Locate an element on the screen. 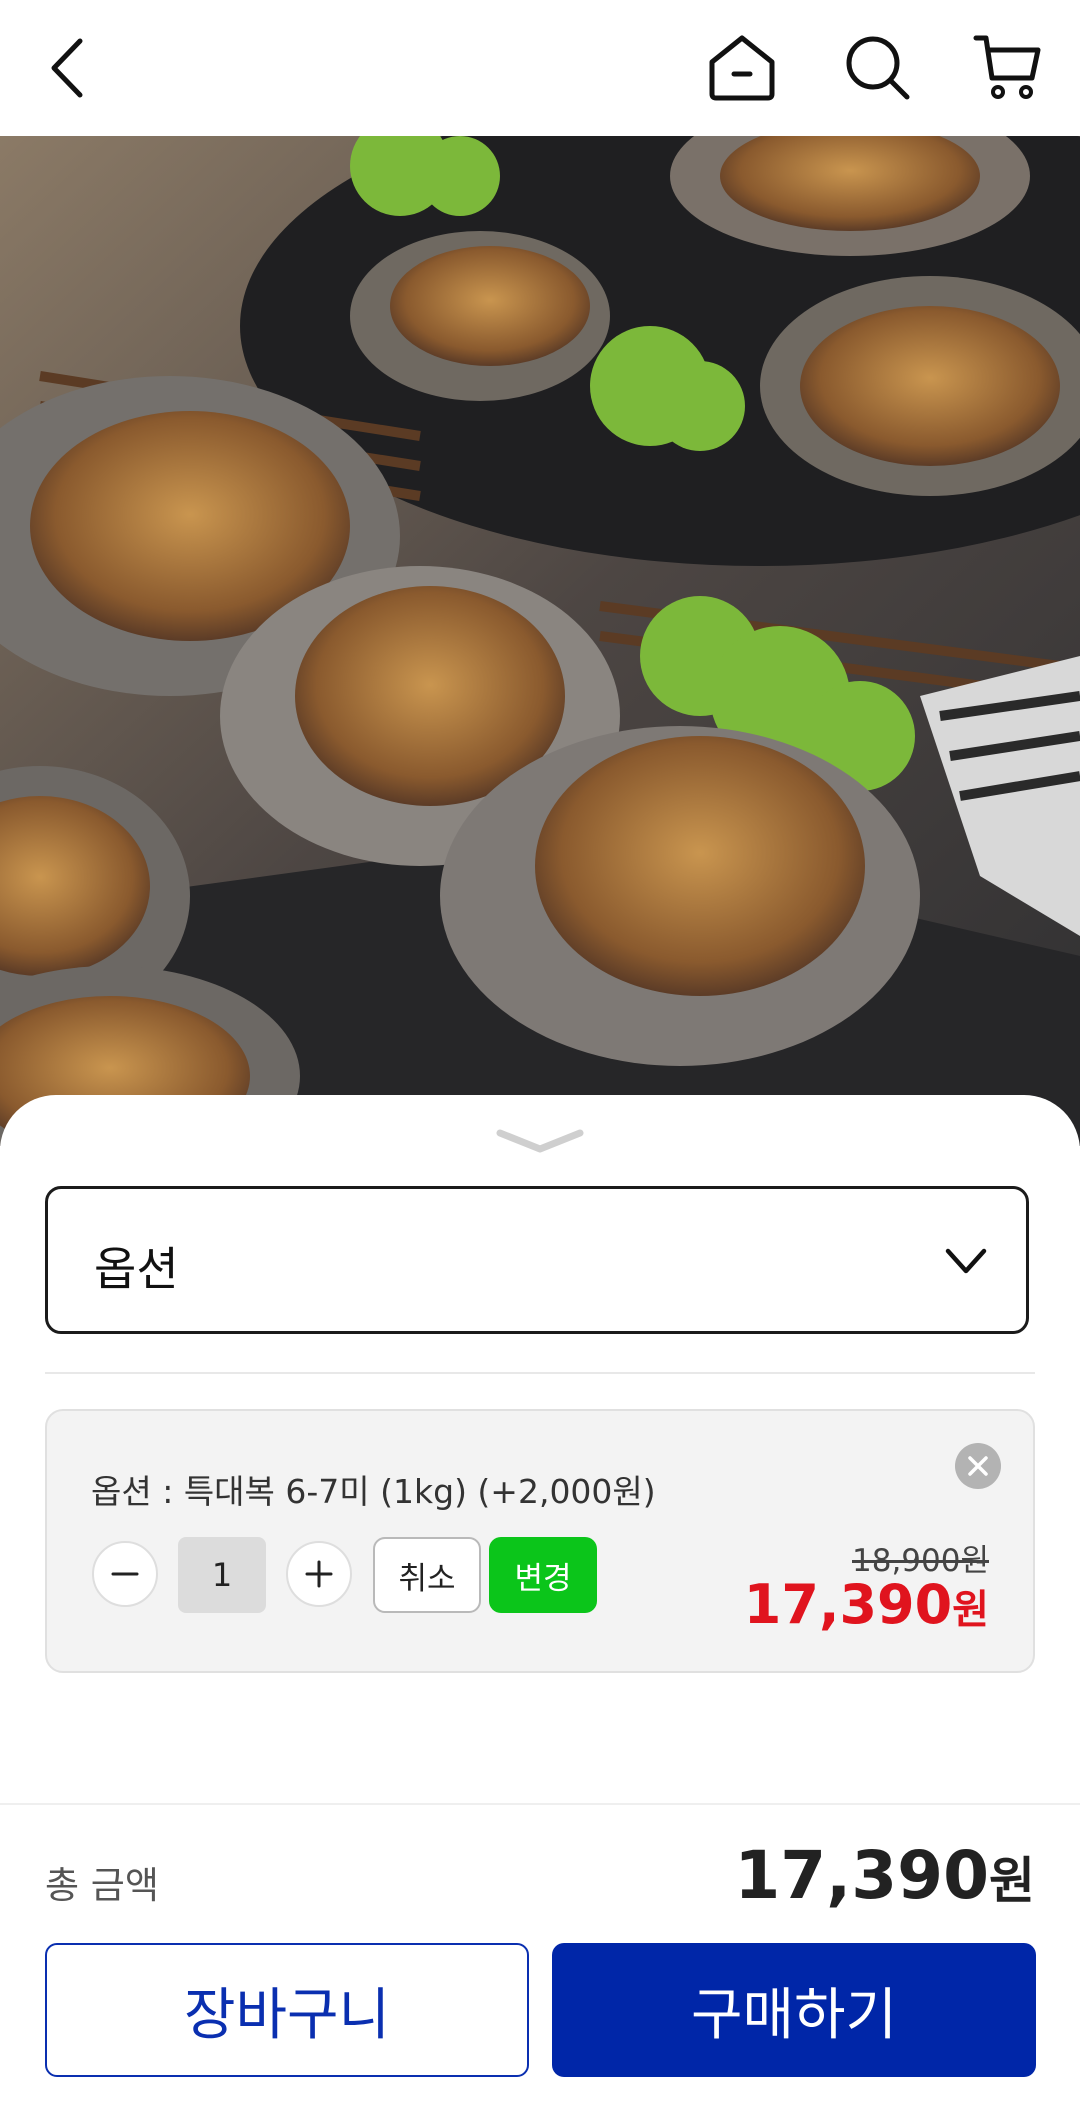 The image size is (1080, 2102). close-icon is located at coordinates (978, 1466).